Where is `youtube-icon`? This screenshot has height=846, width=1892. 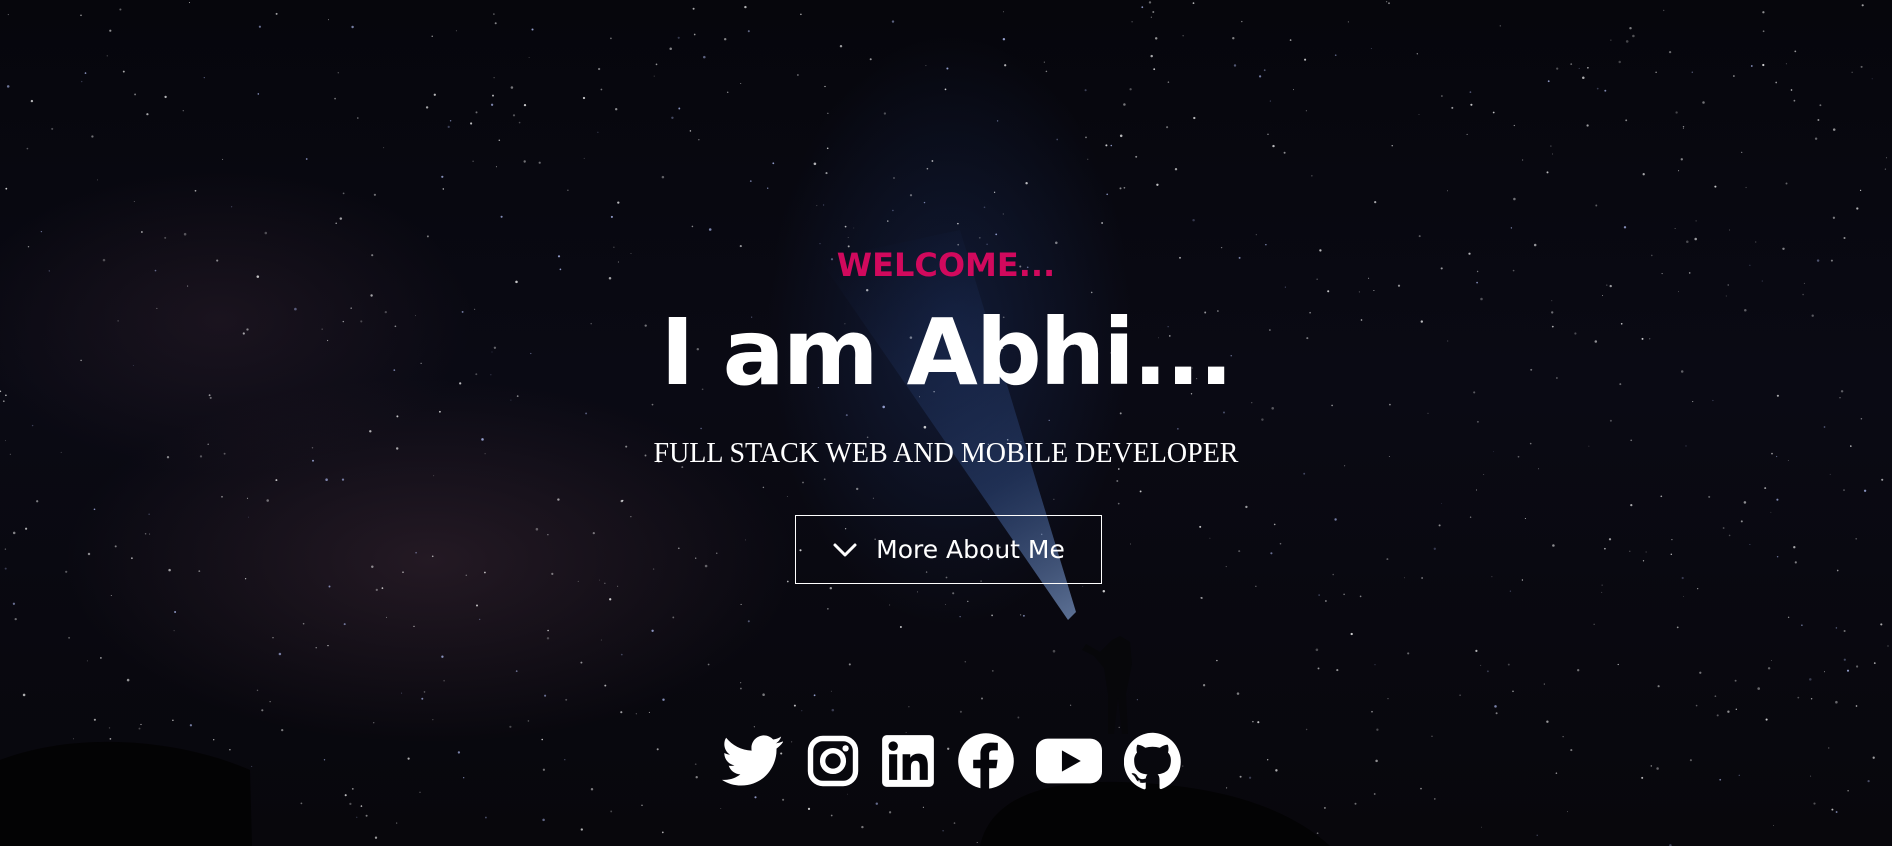
youtube-icon is located at coordinates (1069, 761).